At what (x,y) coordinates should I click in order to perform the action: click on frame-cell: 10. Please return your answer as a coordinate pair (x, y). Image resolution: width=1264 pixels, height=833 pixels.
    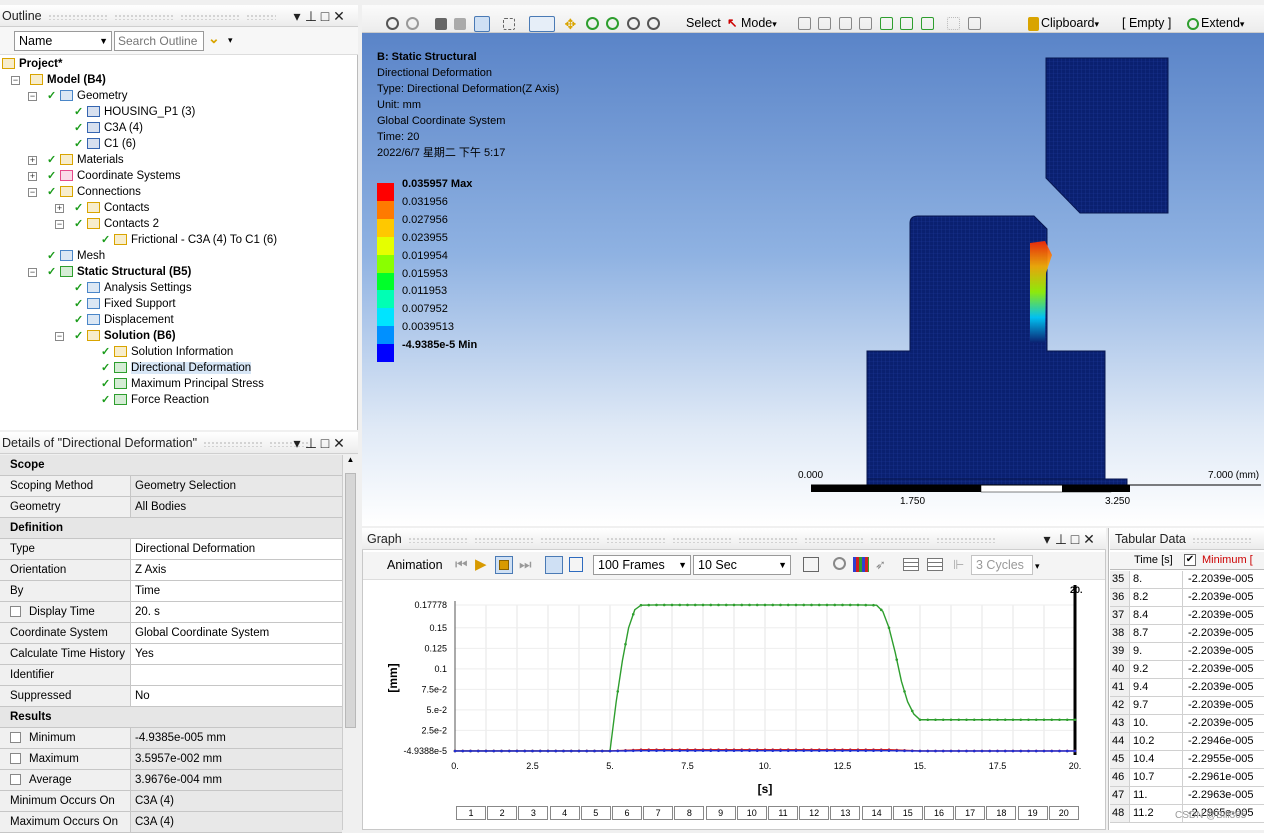
    Looking at the image, I should click on (752, 813).